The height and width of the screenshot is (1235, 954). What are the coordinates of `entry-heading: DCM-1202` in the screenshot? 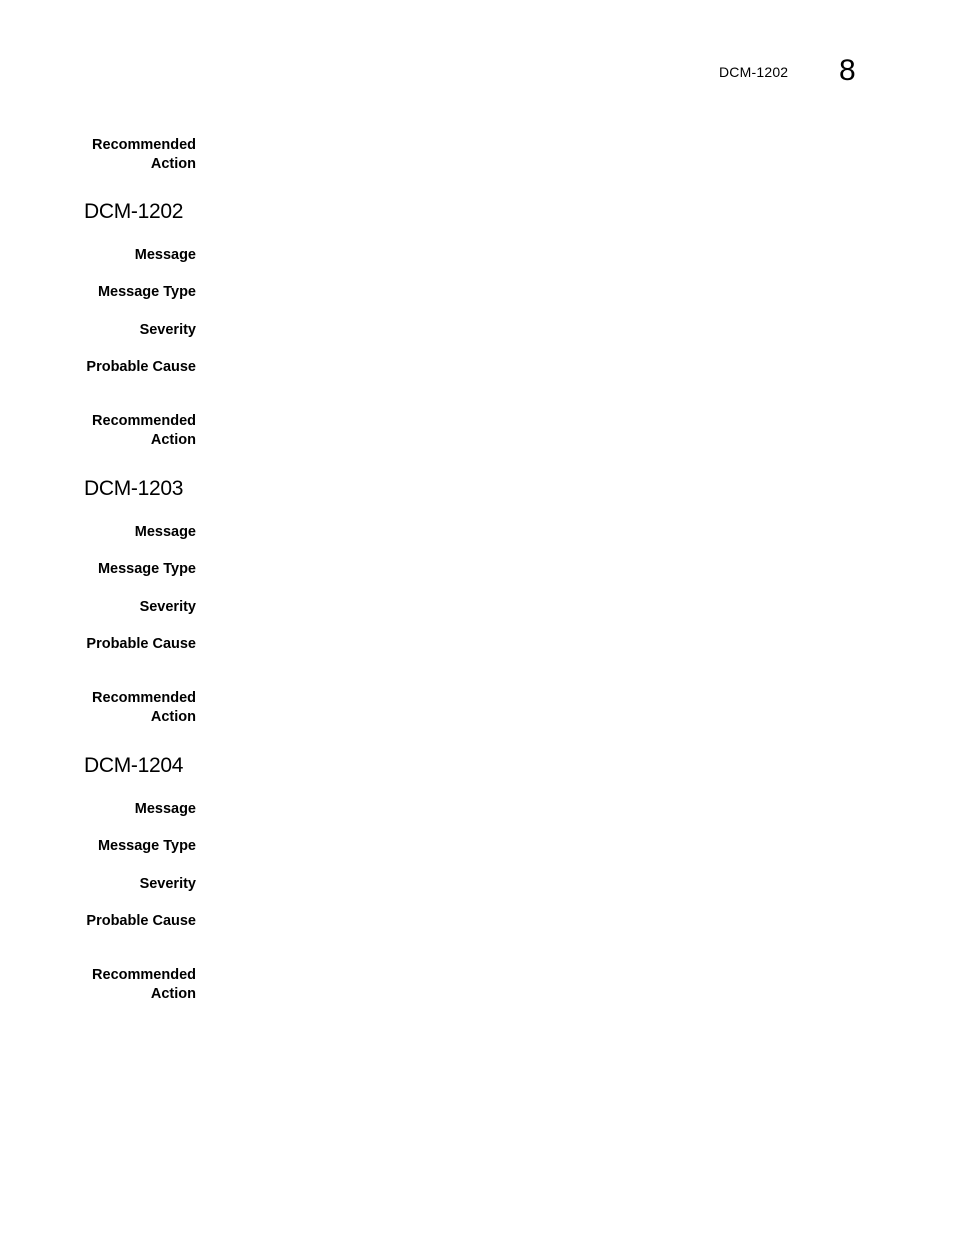 It's located at (134, 211).